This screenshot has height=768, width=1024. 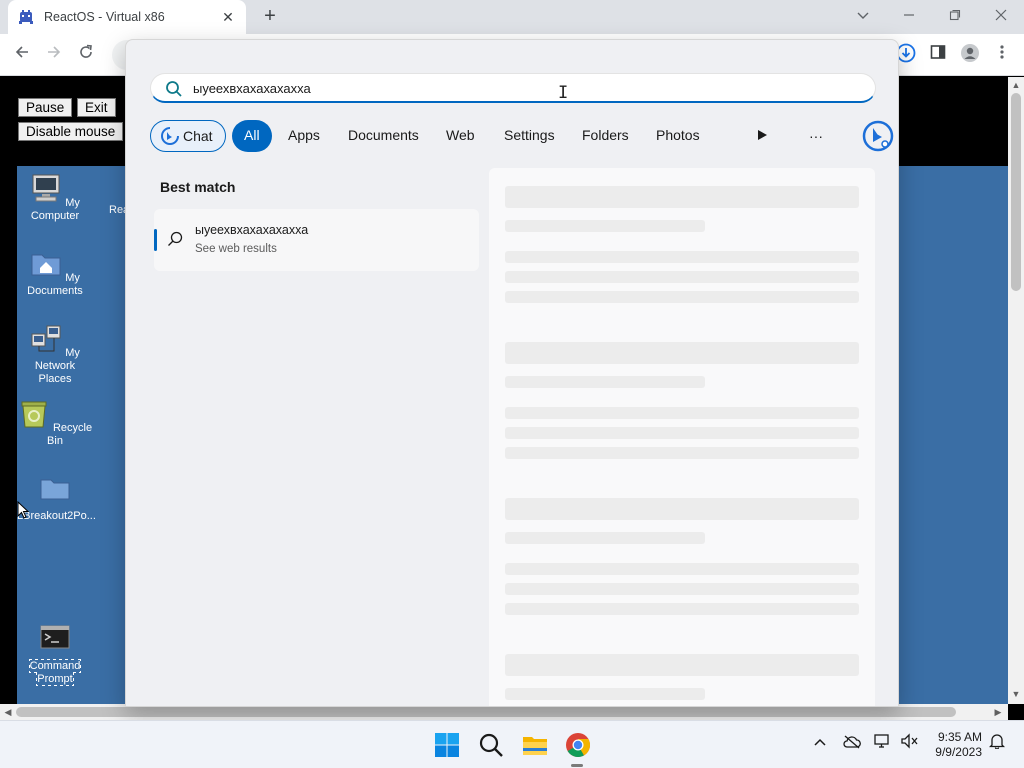 What do you see at coordinates (304, 136) in the screenshot?
I see `filter-apps: Apps` at bounding box center [304, 136].